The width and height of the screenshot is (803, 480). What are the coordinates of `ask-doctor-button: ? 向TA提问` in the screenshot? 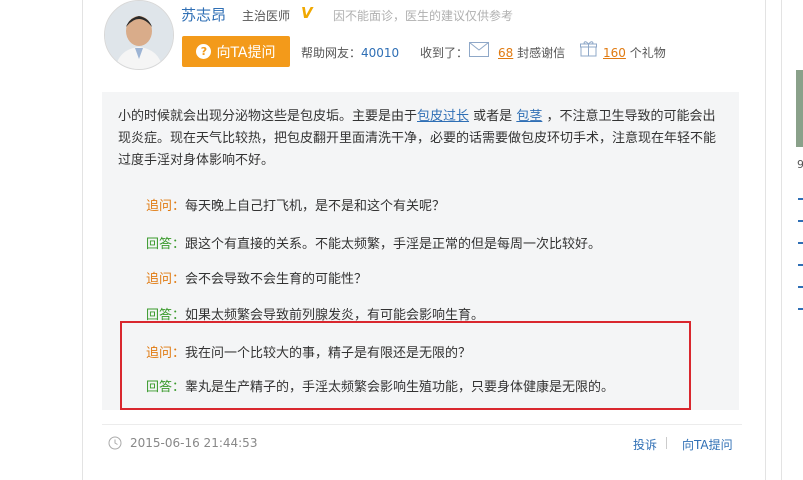 It's located at (236, 51).